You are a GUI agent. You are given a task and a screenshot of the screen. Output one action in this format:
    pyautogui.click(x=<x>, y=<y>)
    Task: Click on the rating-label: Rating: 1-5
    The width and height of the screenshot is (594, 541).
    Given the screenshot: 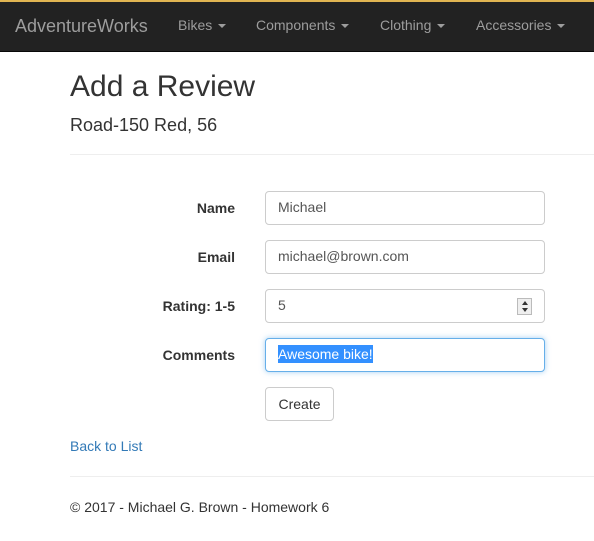 What is the action you would take?
    pyautogui.click(x=198, y=306)
    